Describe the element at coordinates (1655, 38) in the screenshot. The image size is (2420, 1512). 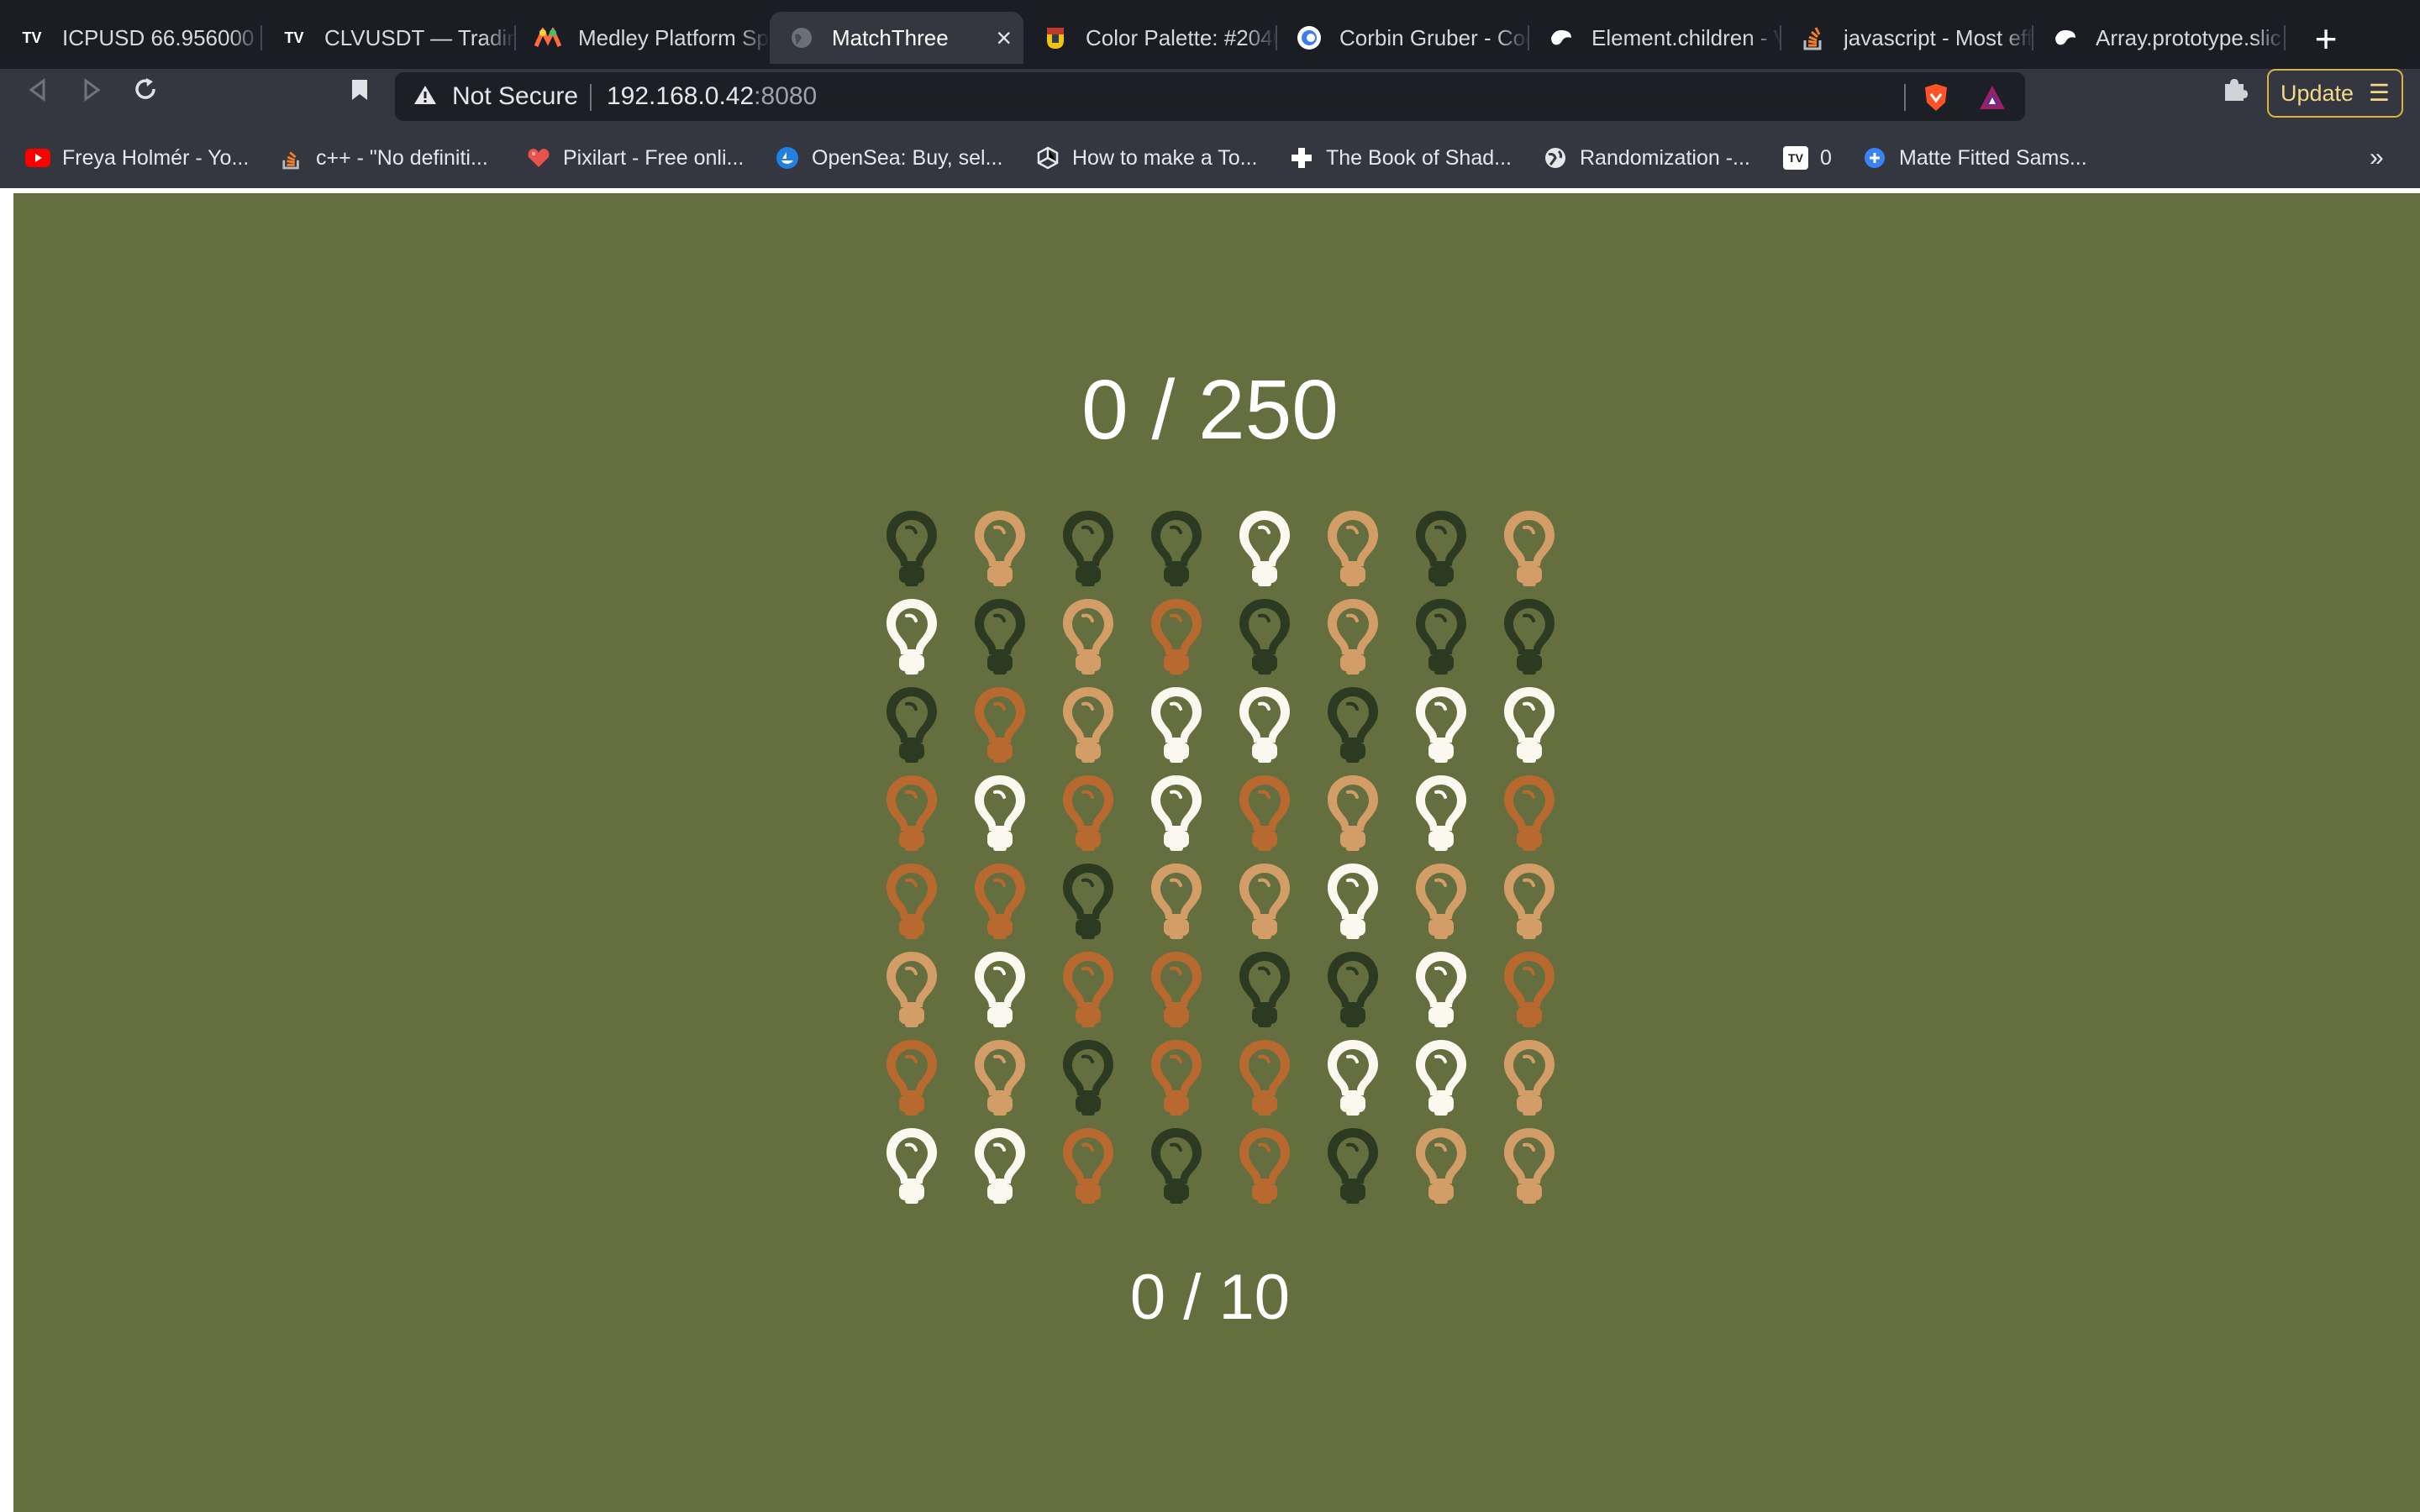
I see `tab-element-children: Element.children - V` at that location.